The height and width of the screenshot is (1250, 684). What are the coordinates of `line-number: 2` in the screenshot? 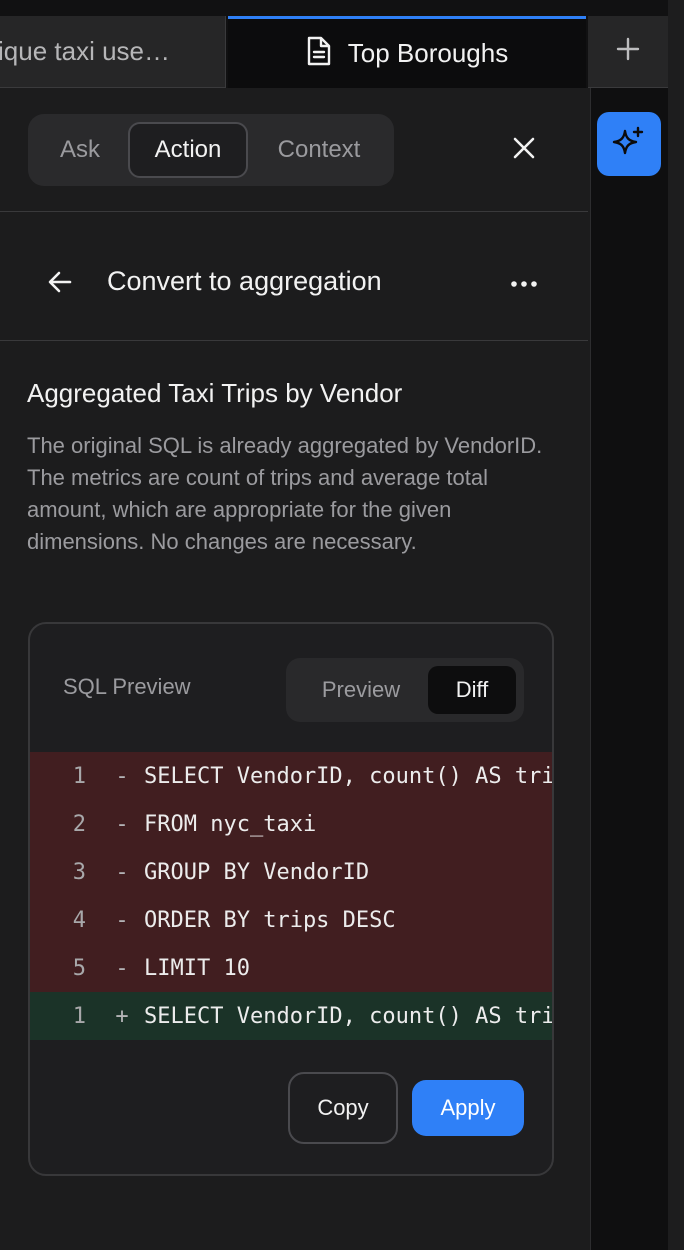 It's located at (79, 824).